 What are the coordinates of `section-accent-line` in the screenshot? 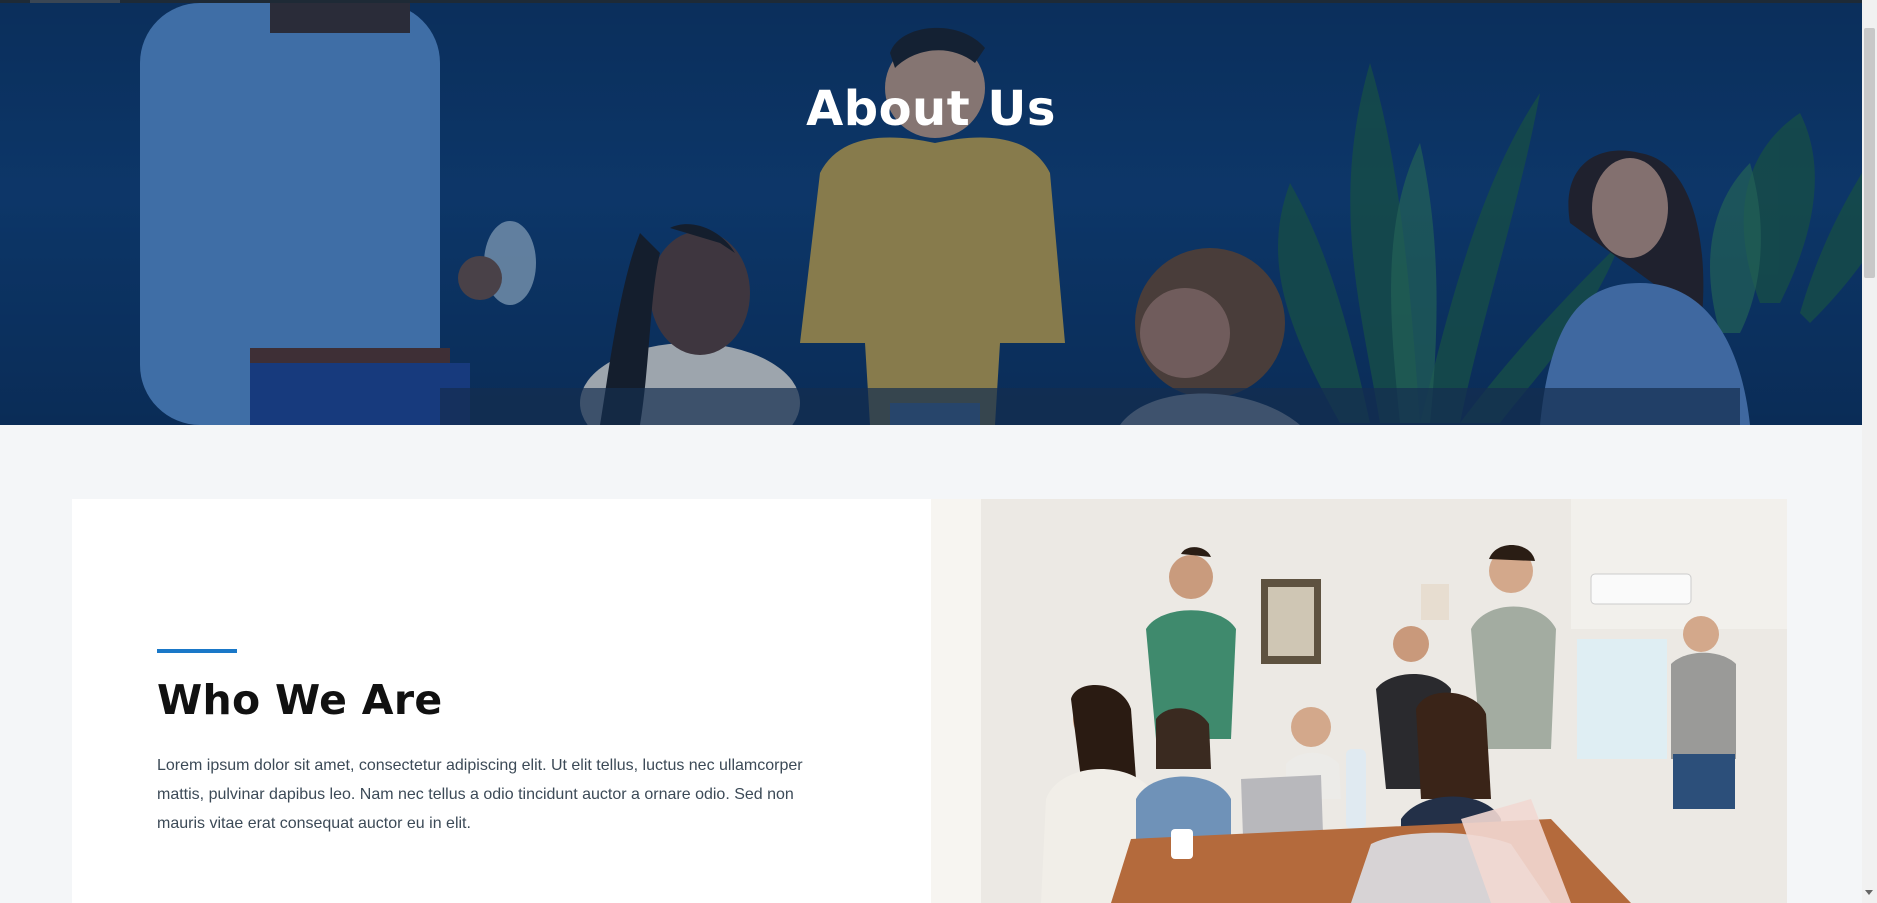 It's located at (197, 651).